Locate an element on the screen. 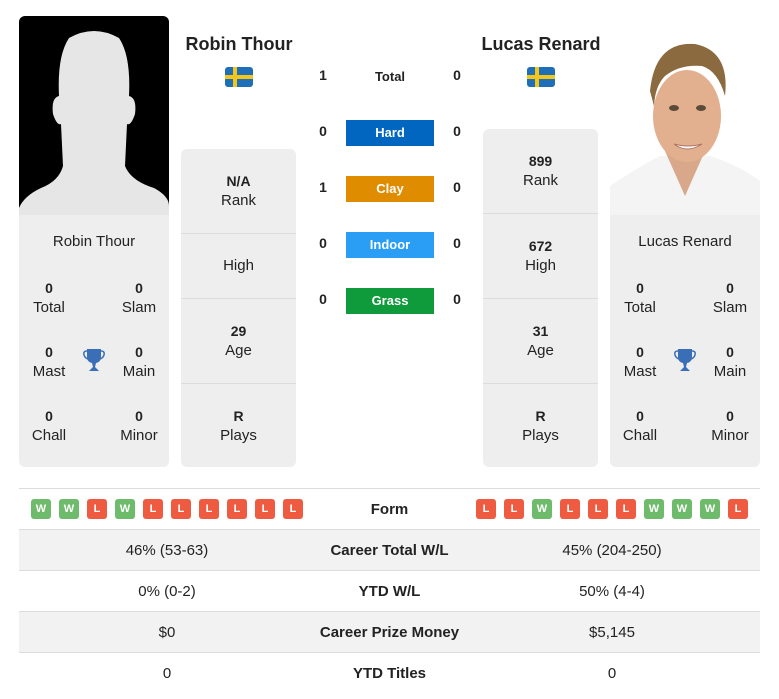 The width and height of the screenshot is (779, 699). form-label: Form is located at coordinates (389, 509).